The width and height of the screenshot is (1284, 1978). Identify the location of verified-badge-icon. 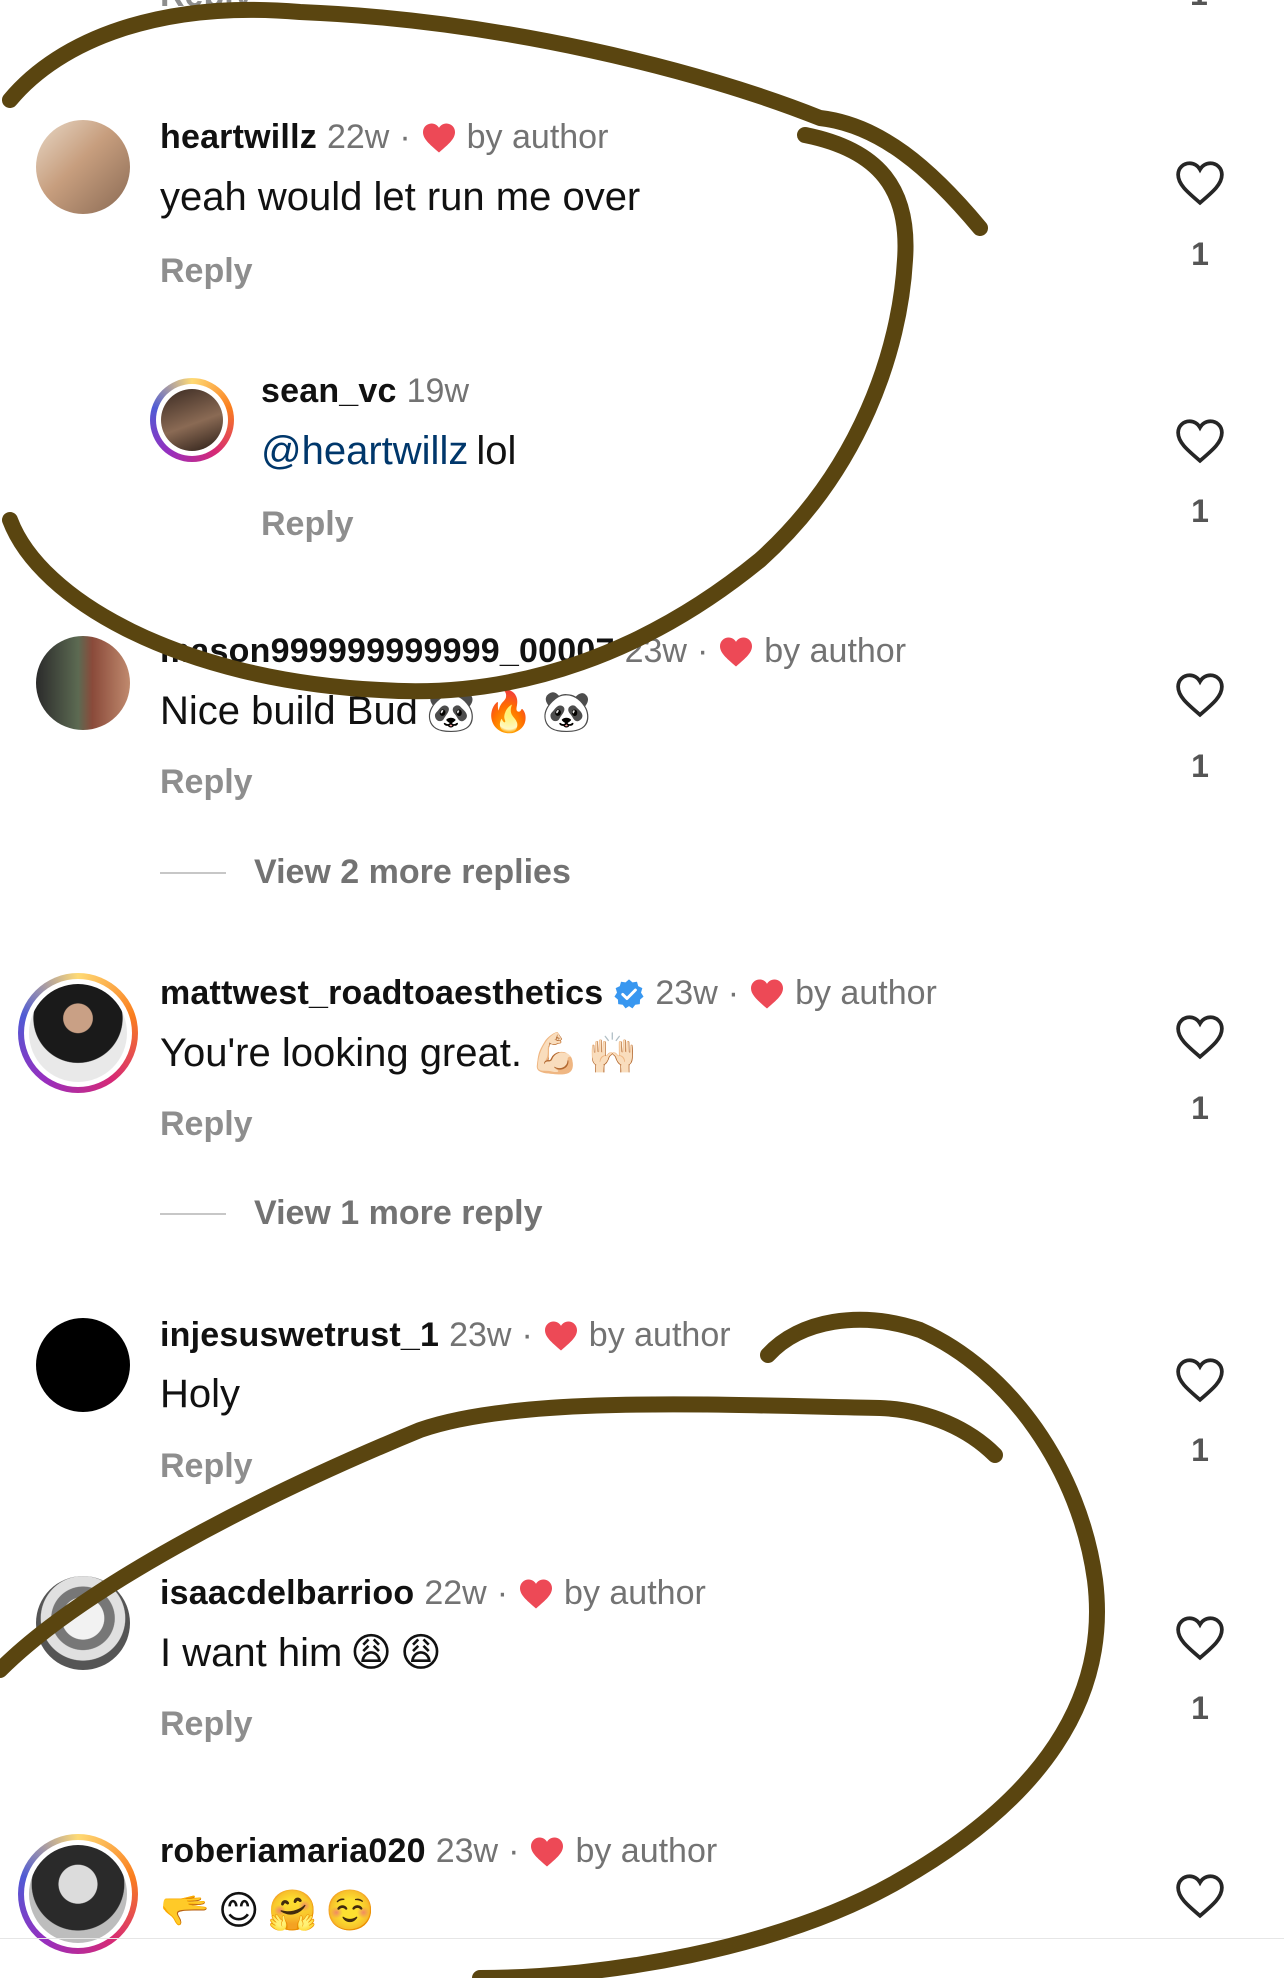
(629, 993).